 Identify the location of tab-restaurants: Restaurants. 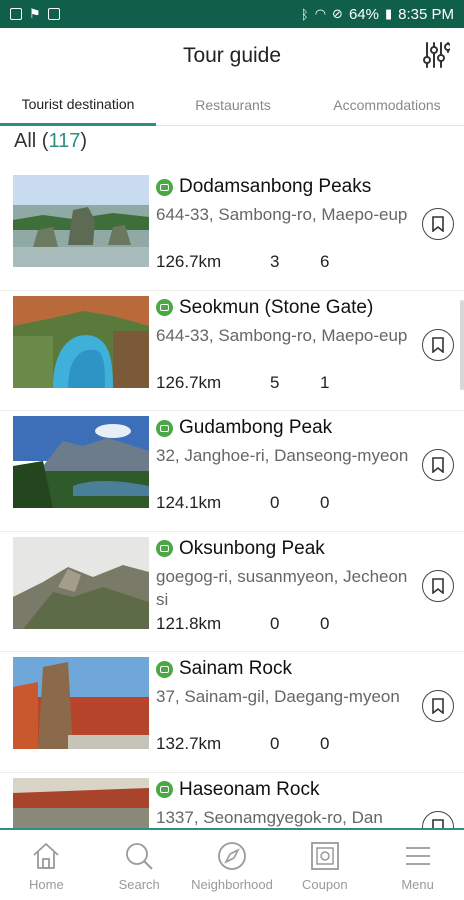
(233, 105).